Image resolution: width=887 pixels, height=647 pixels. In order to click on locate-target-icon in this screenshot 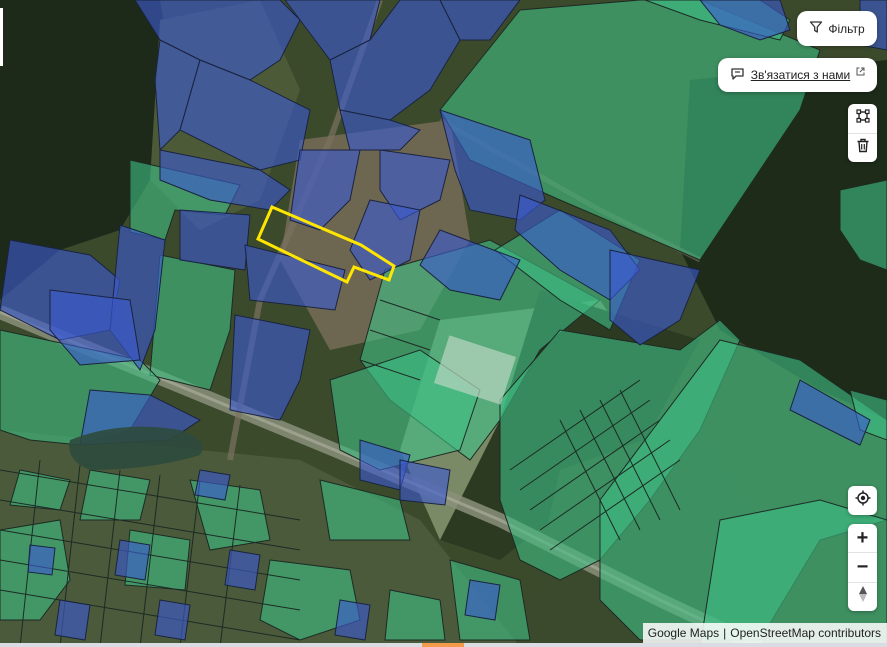, I will do `click(863, 500)`.